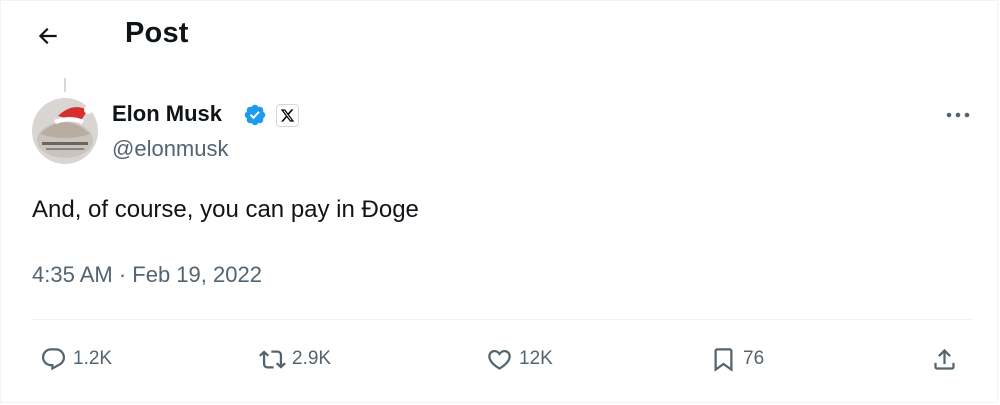 The image size is (1000, 405). What do you see at coordinates (53, 359) in the screenshot?
I see `reply-icon` at bounding box center [53, 359].